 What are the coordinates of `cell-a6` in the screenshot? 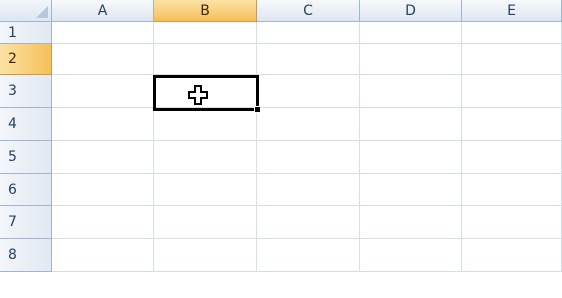 It's located at (103, 190).